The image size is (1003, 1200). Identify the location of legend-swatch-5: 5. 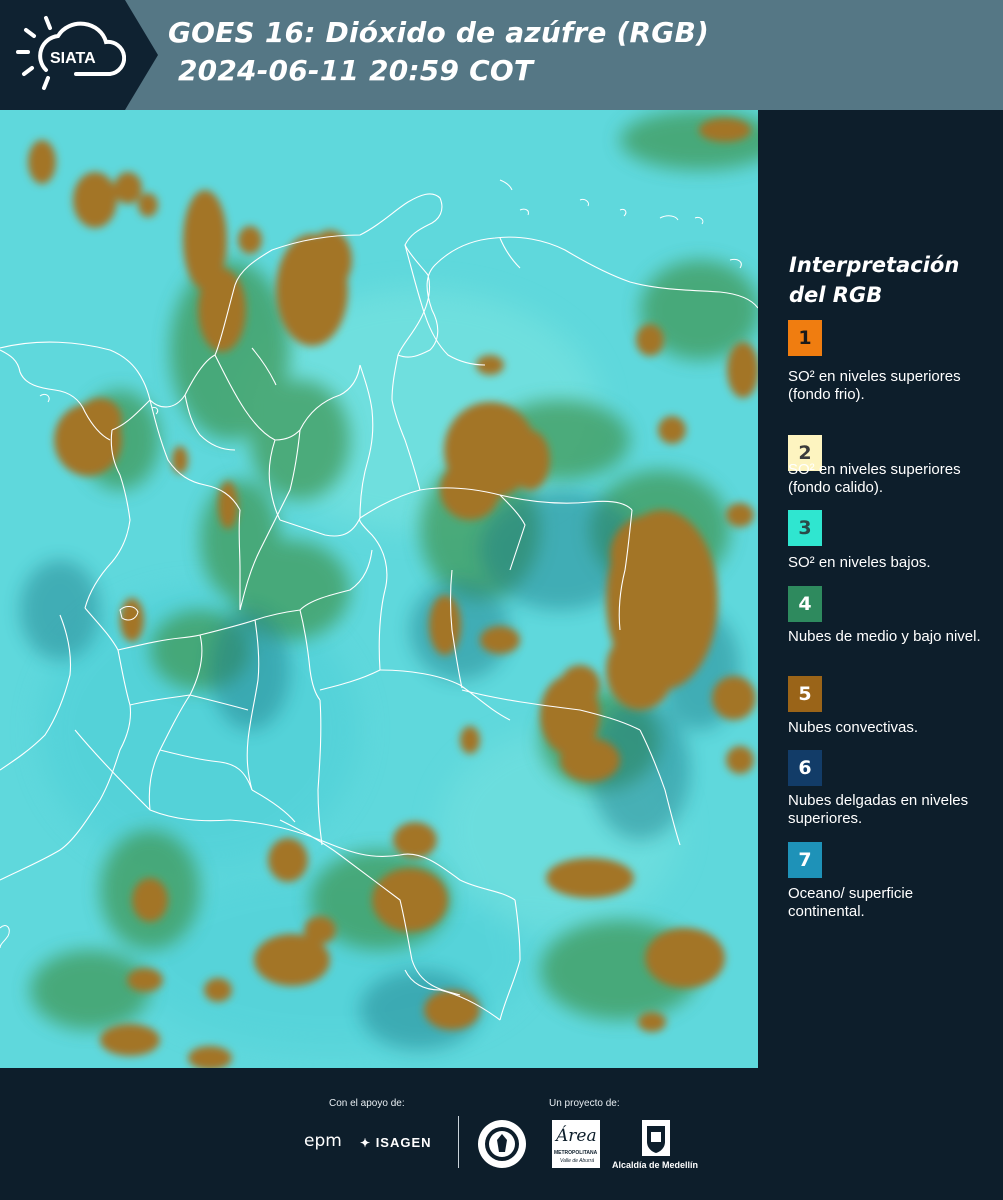
(805, 694).